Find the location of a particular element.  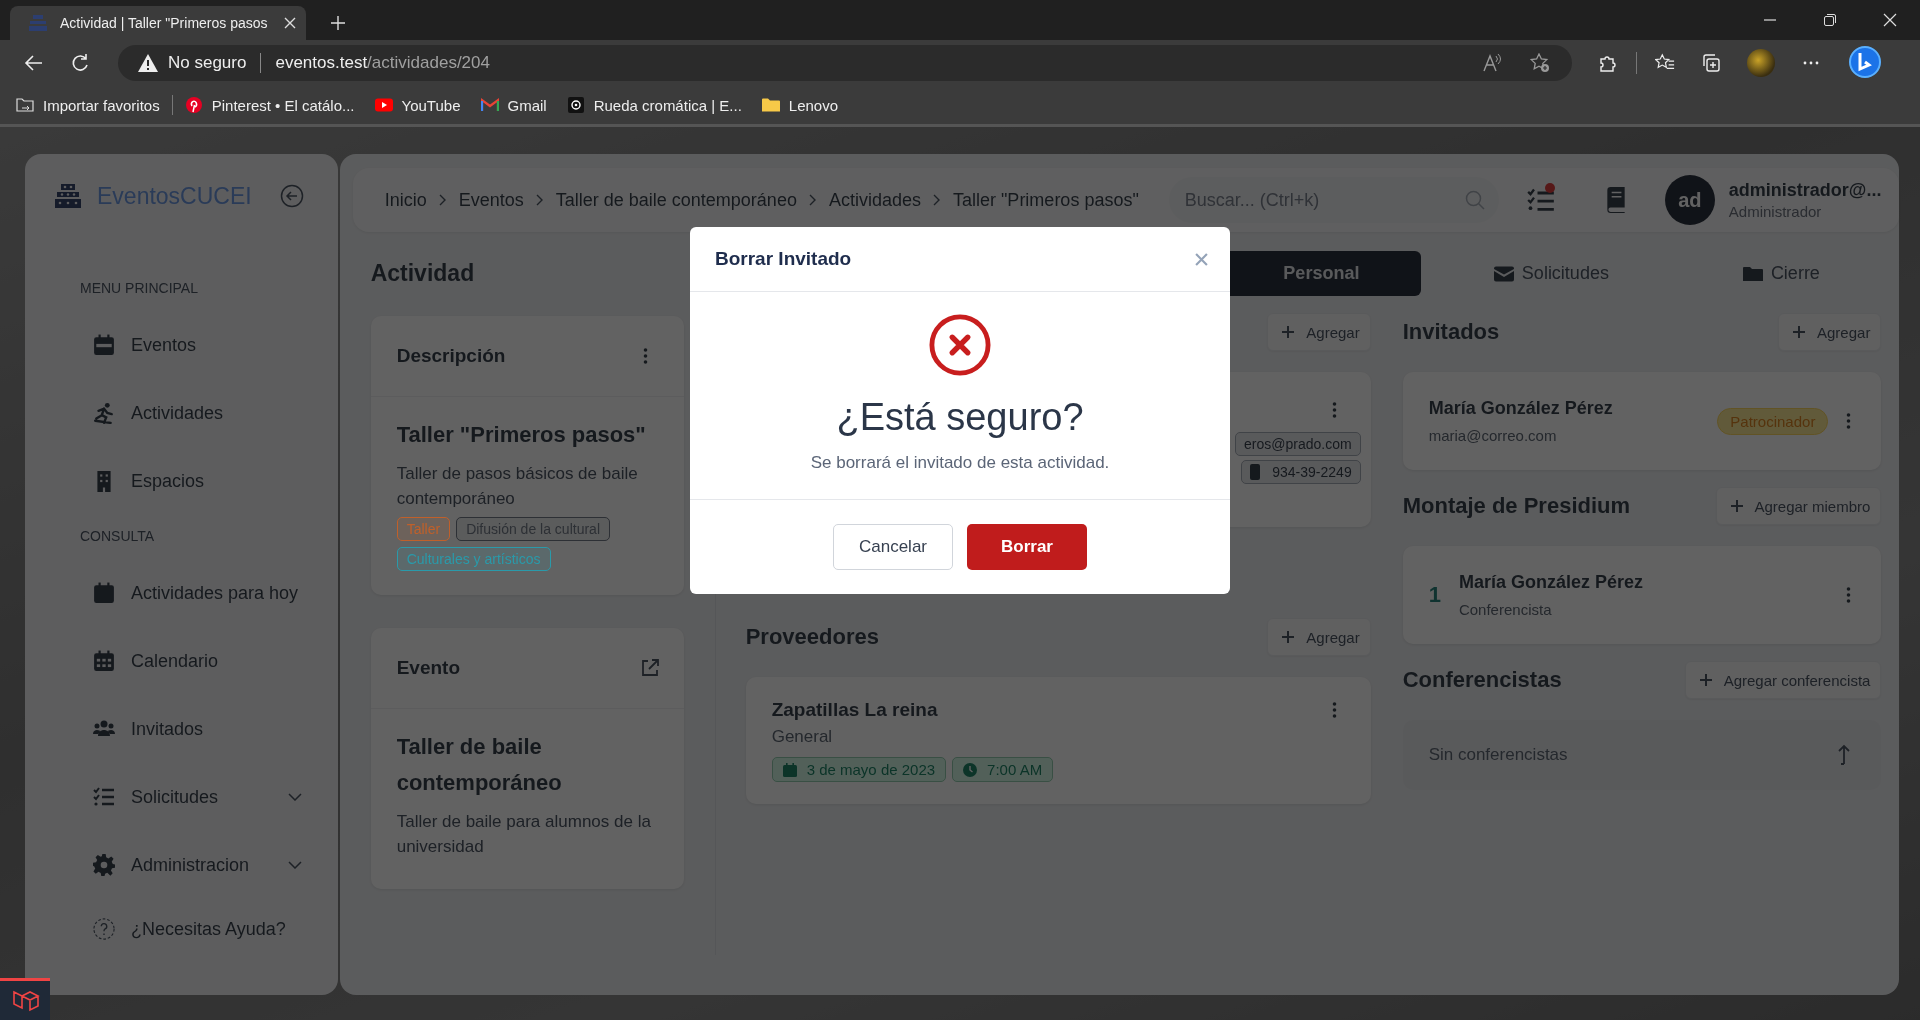

dialog-message: Se borrará el invitado de esta actividad. is located at coordinates (960, 463).